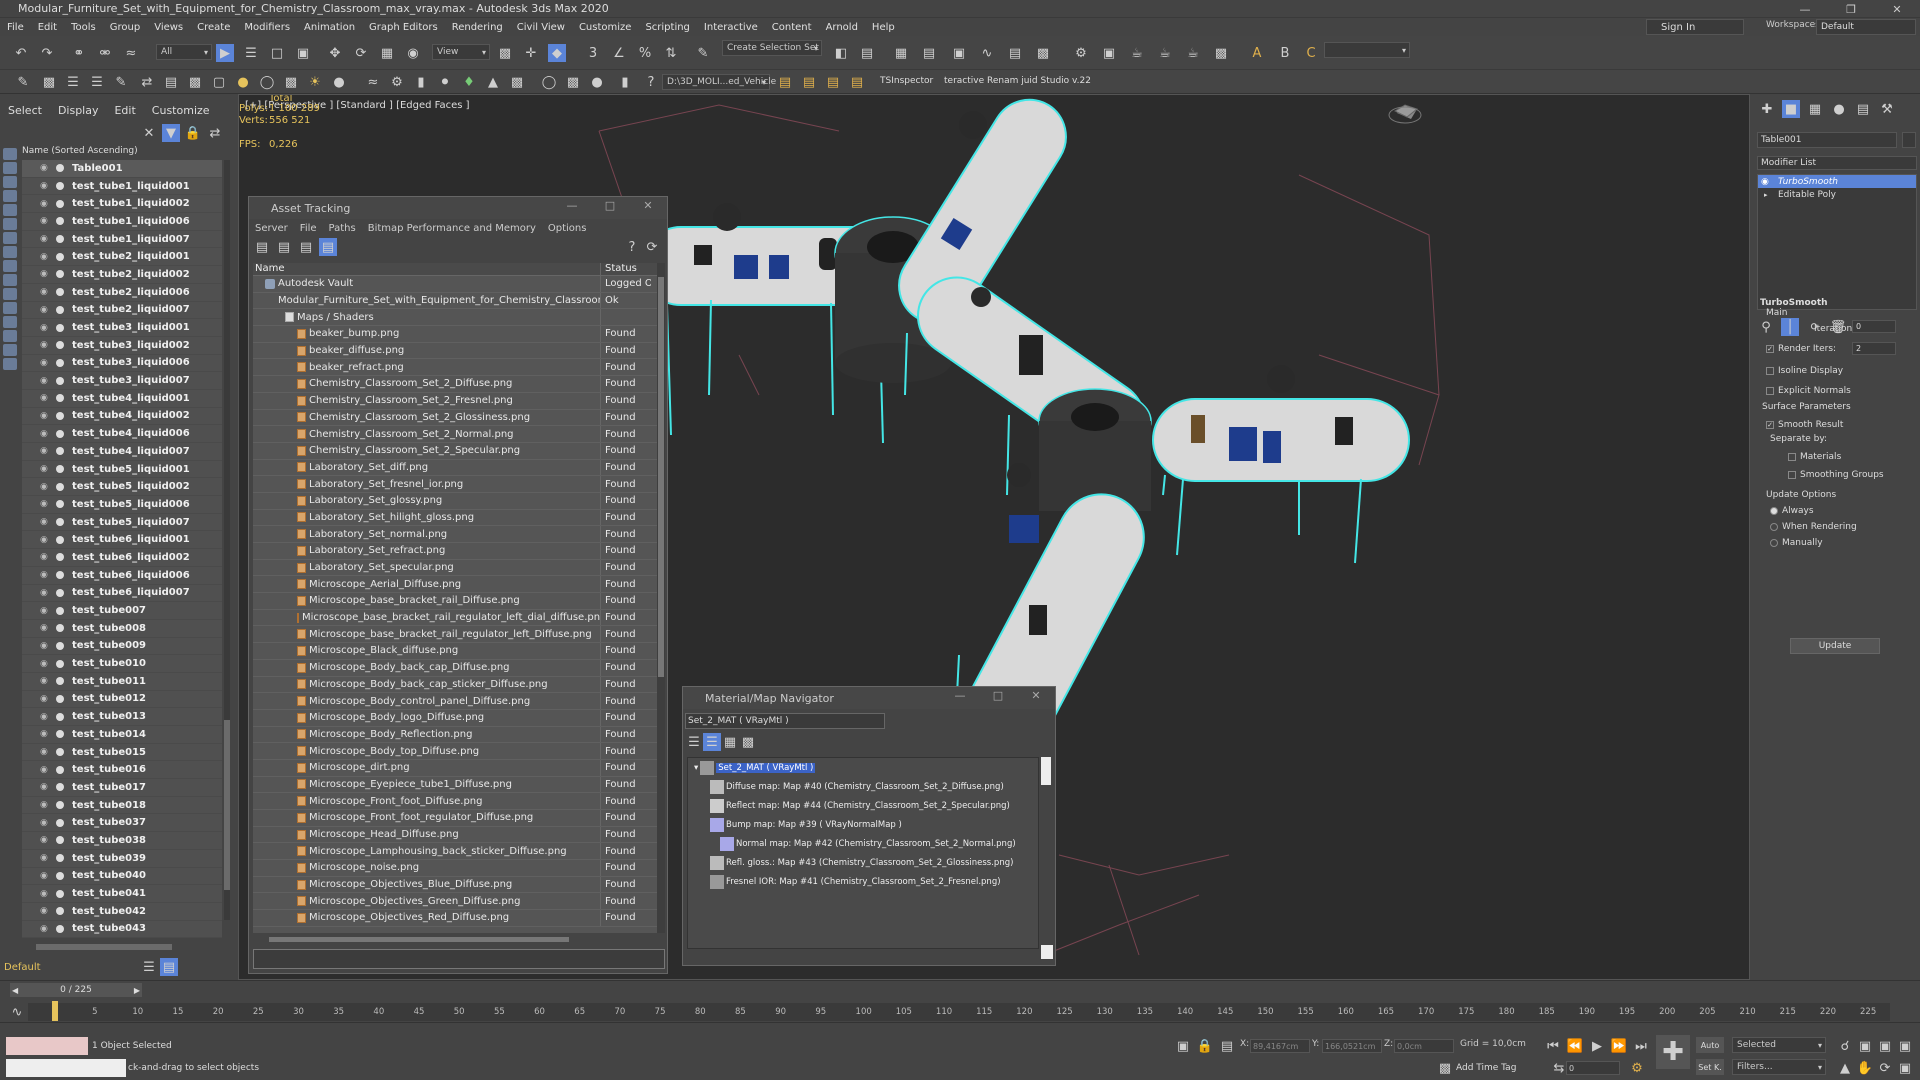 The image size is (1920, 1080). What do you see at coordinates (455, 551) in the screenshot?
I see `asset-row: Laboratory_Set_refract.png Found` at bounding box center [455, 551].